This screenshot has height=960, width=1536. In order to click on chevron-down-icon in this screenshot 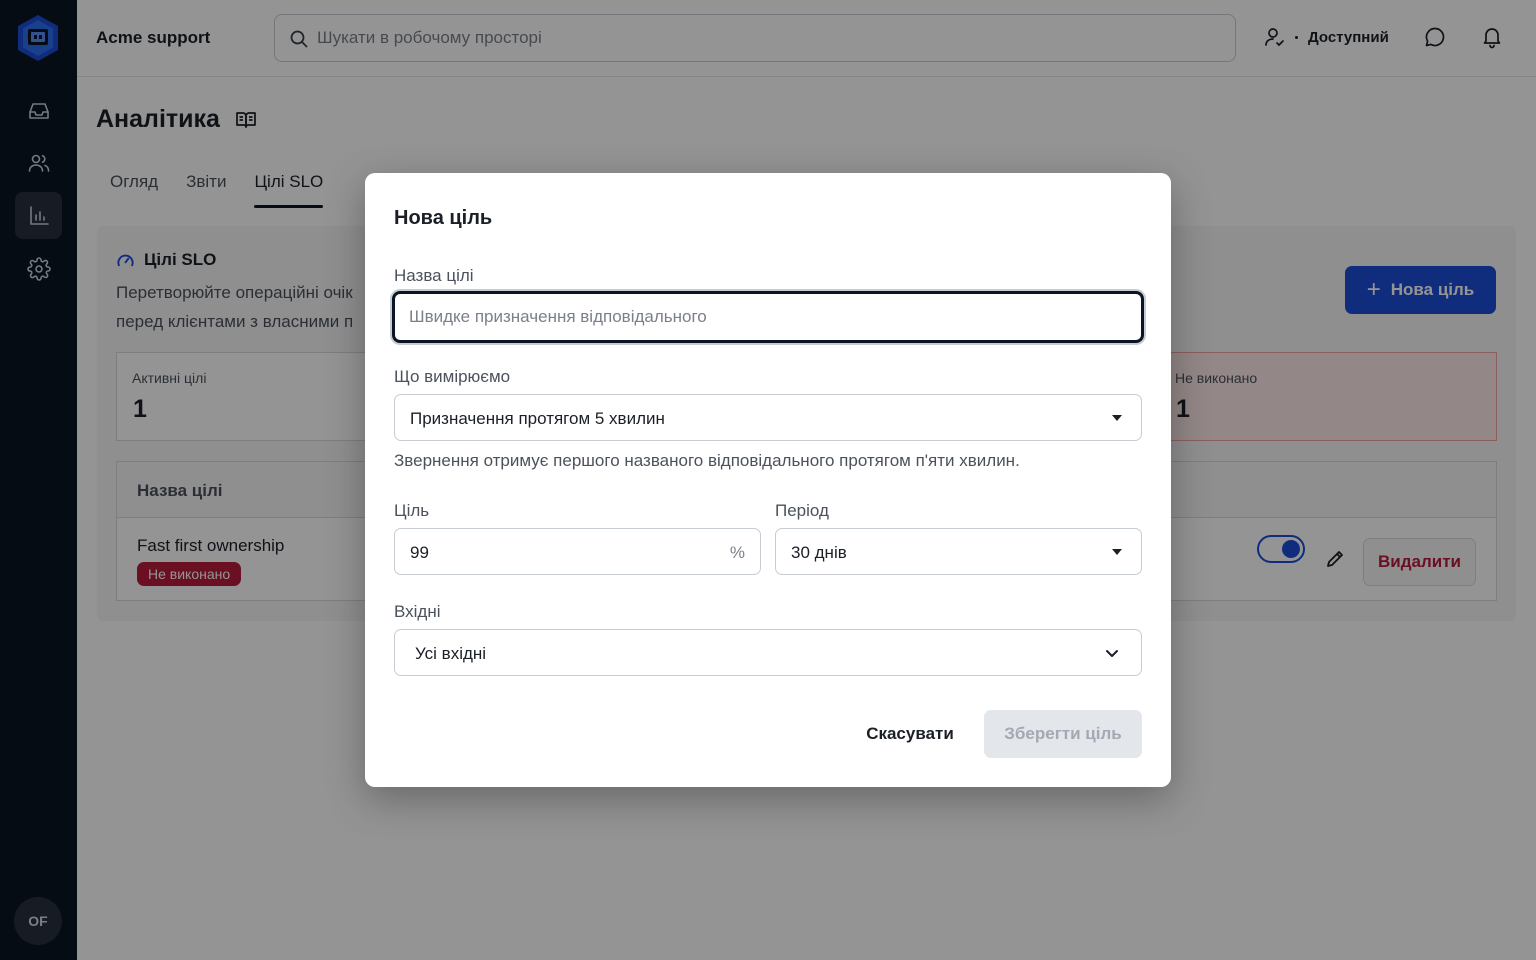, I will do `click(1112, 653)`.